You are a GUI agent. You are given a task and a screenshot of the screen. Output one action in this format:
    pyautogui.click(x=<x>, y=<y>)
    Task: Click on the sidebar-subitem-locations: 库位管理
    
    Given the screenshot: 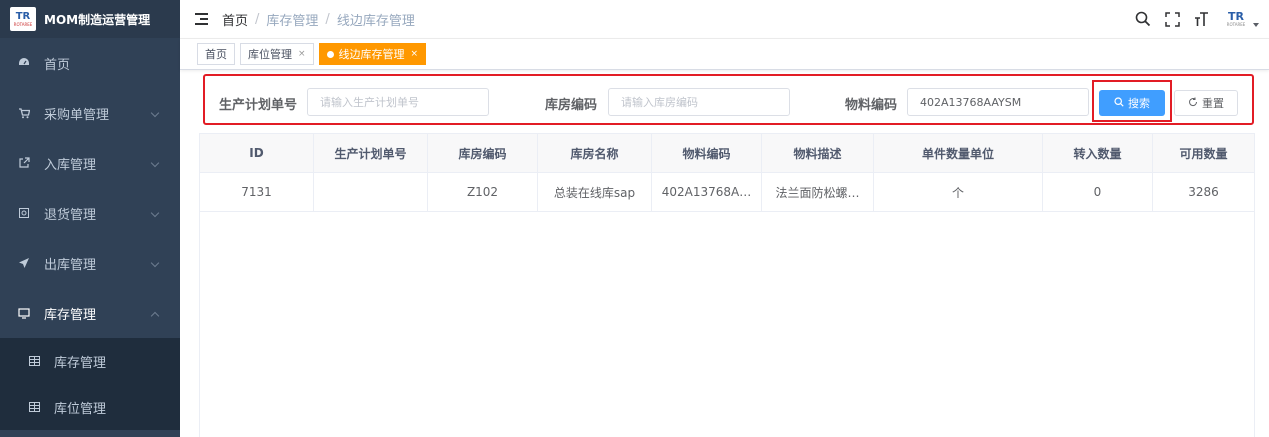 What is the action you would take?
    pyautogui.click(x=90, y=407)
    